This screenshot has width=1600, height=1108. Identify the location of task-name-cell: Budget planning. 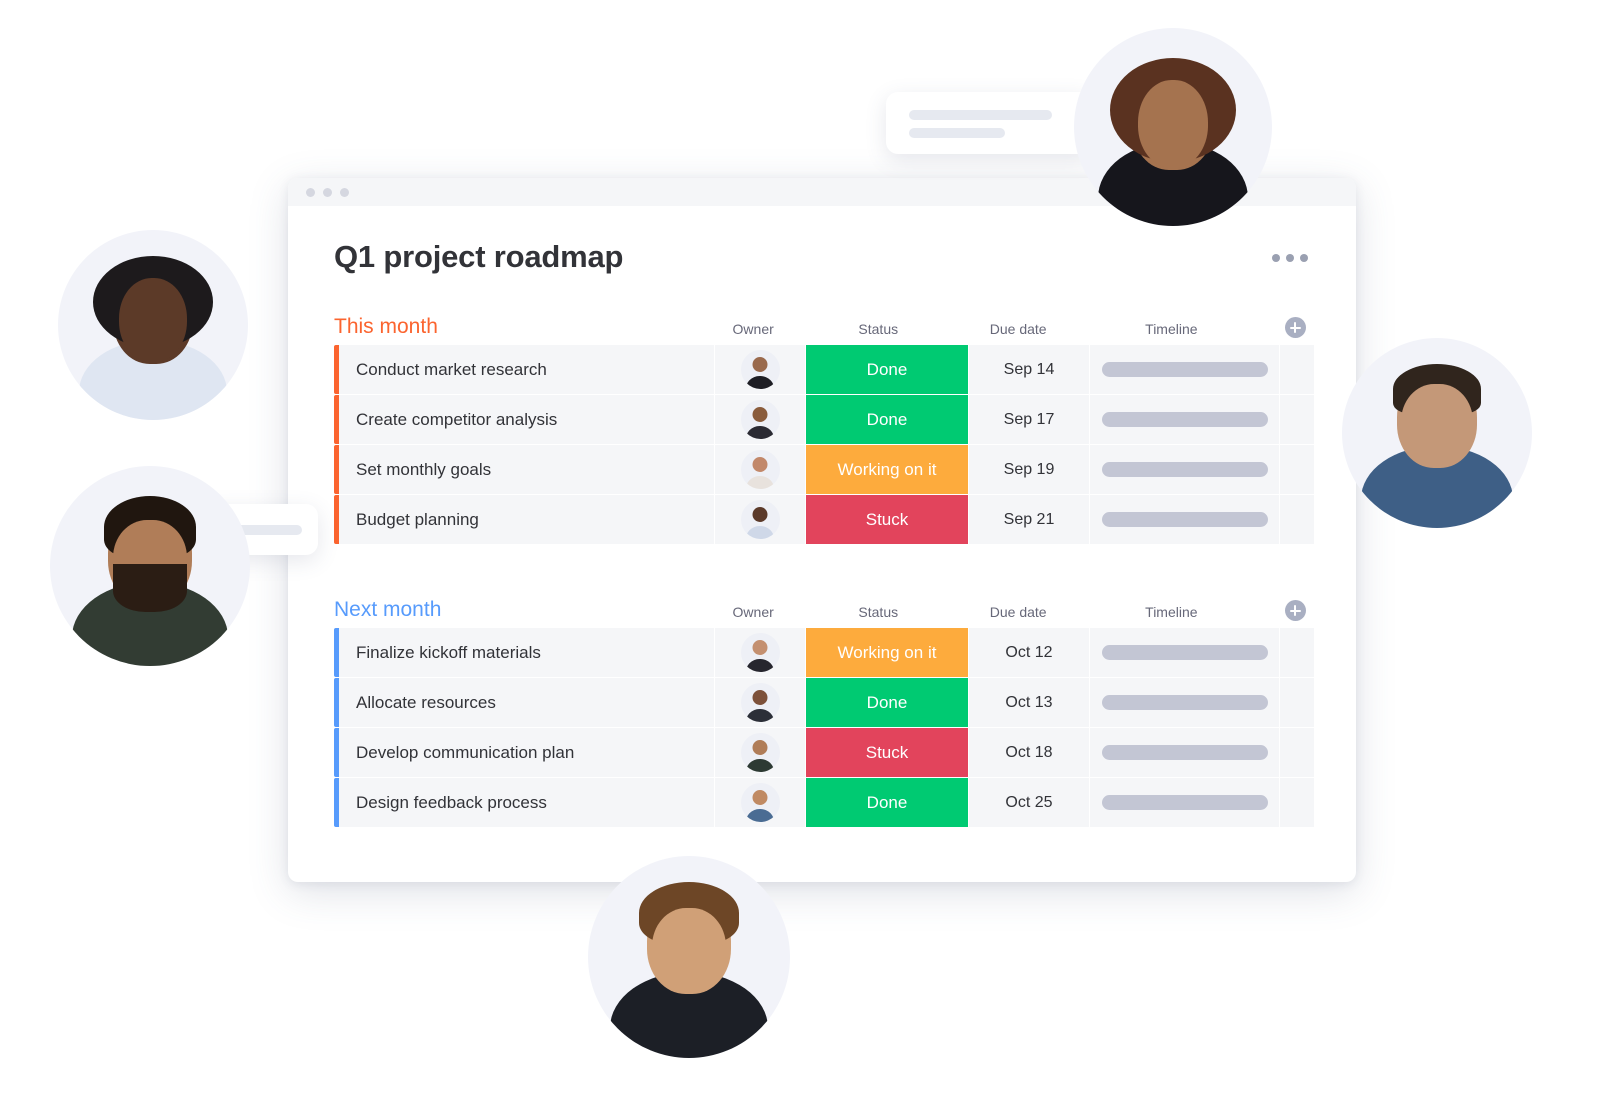
(526, 520).